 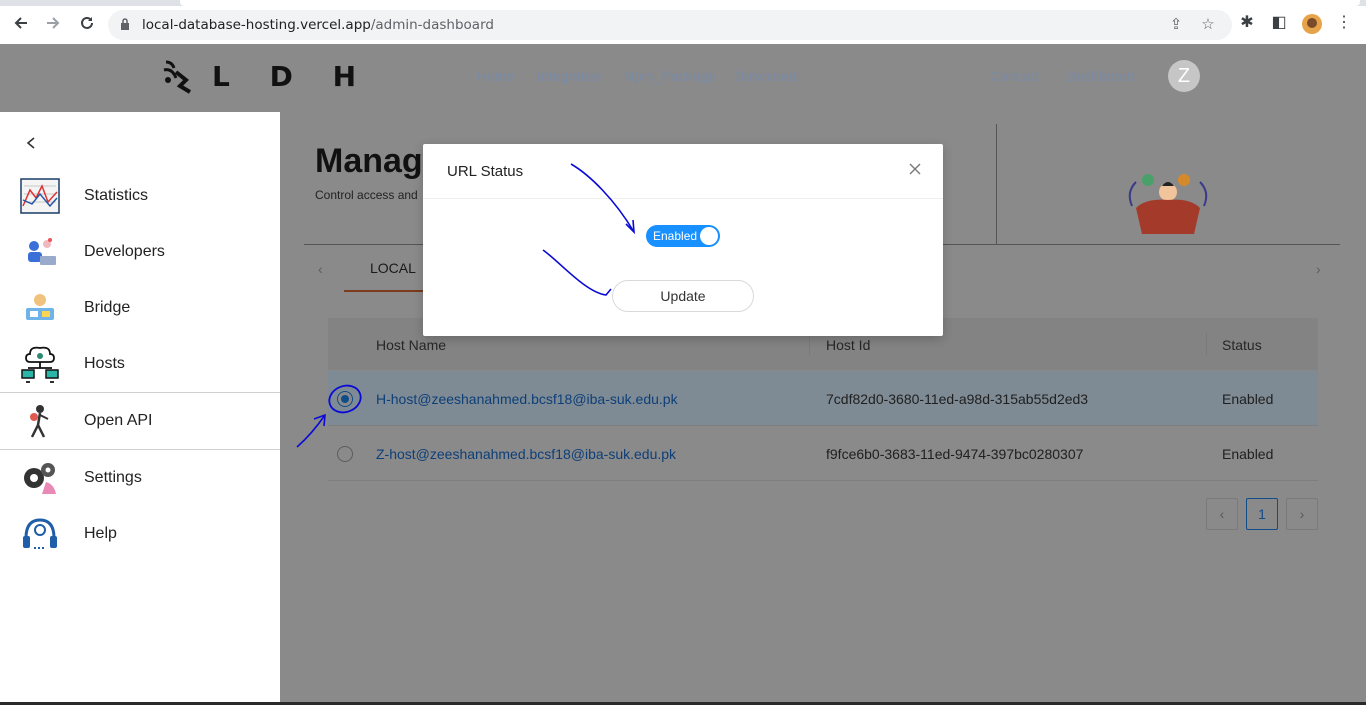 I want to click on menu-kebab-icon: ⋮, so click(x=1344, y=23).